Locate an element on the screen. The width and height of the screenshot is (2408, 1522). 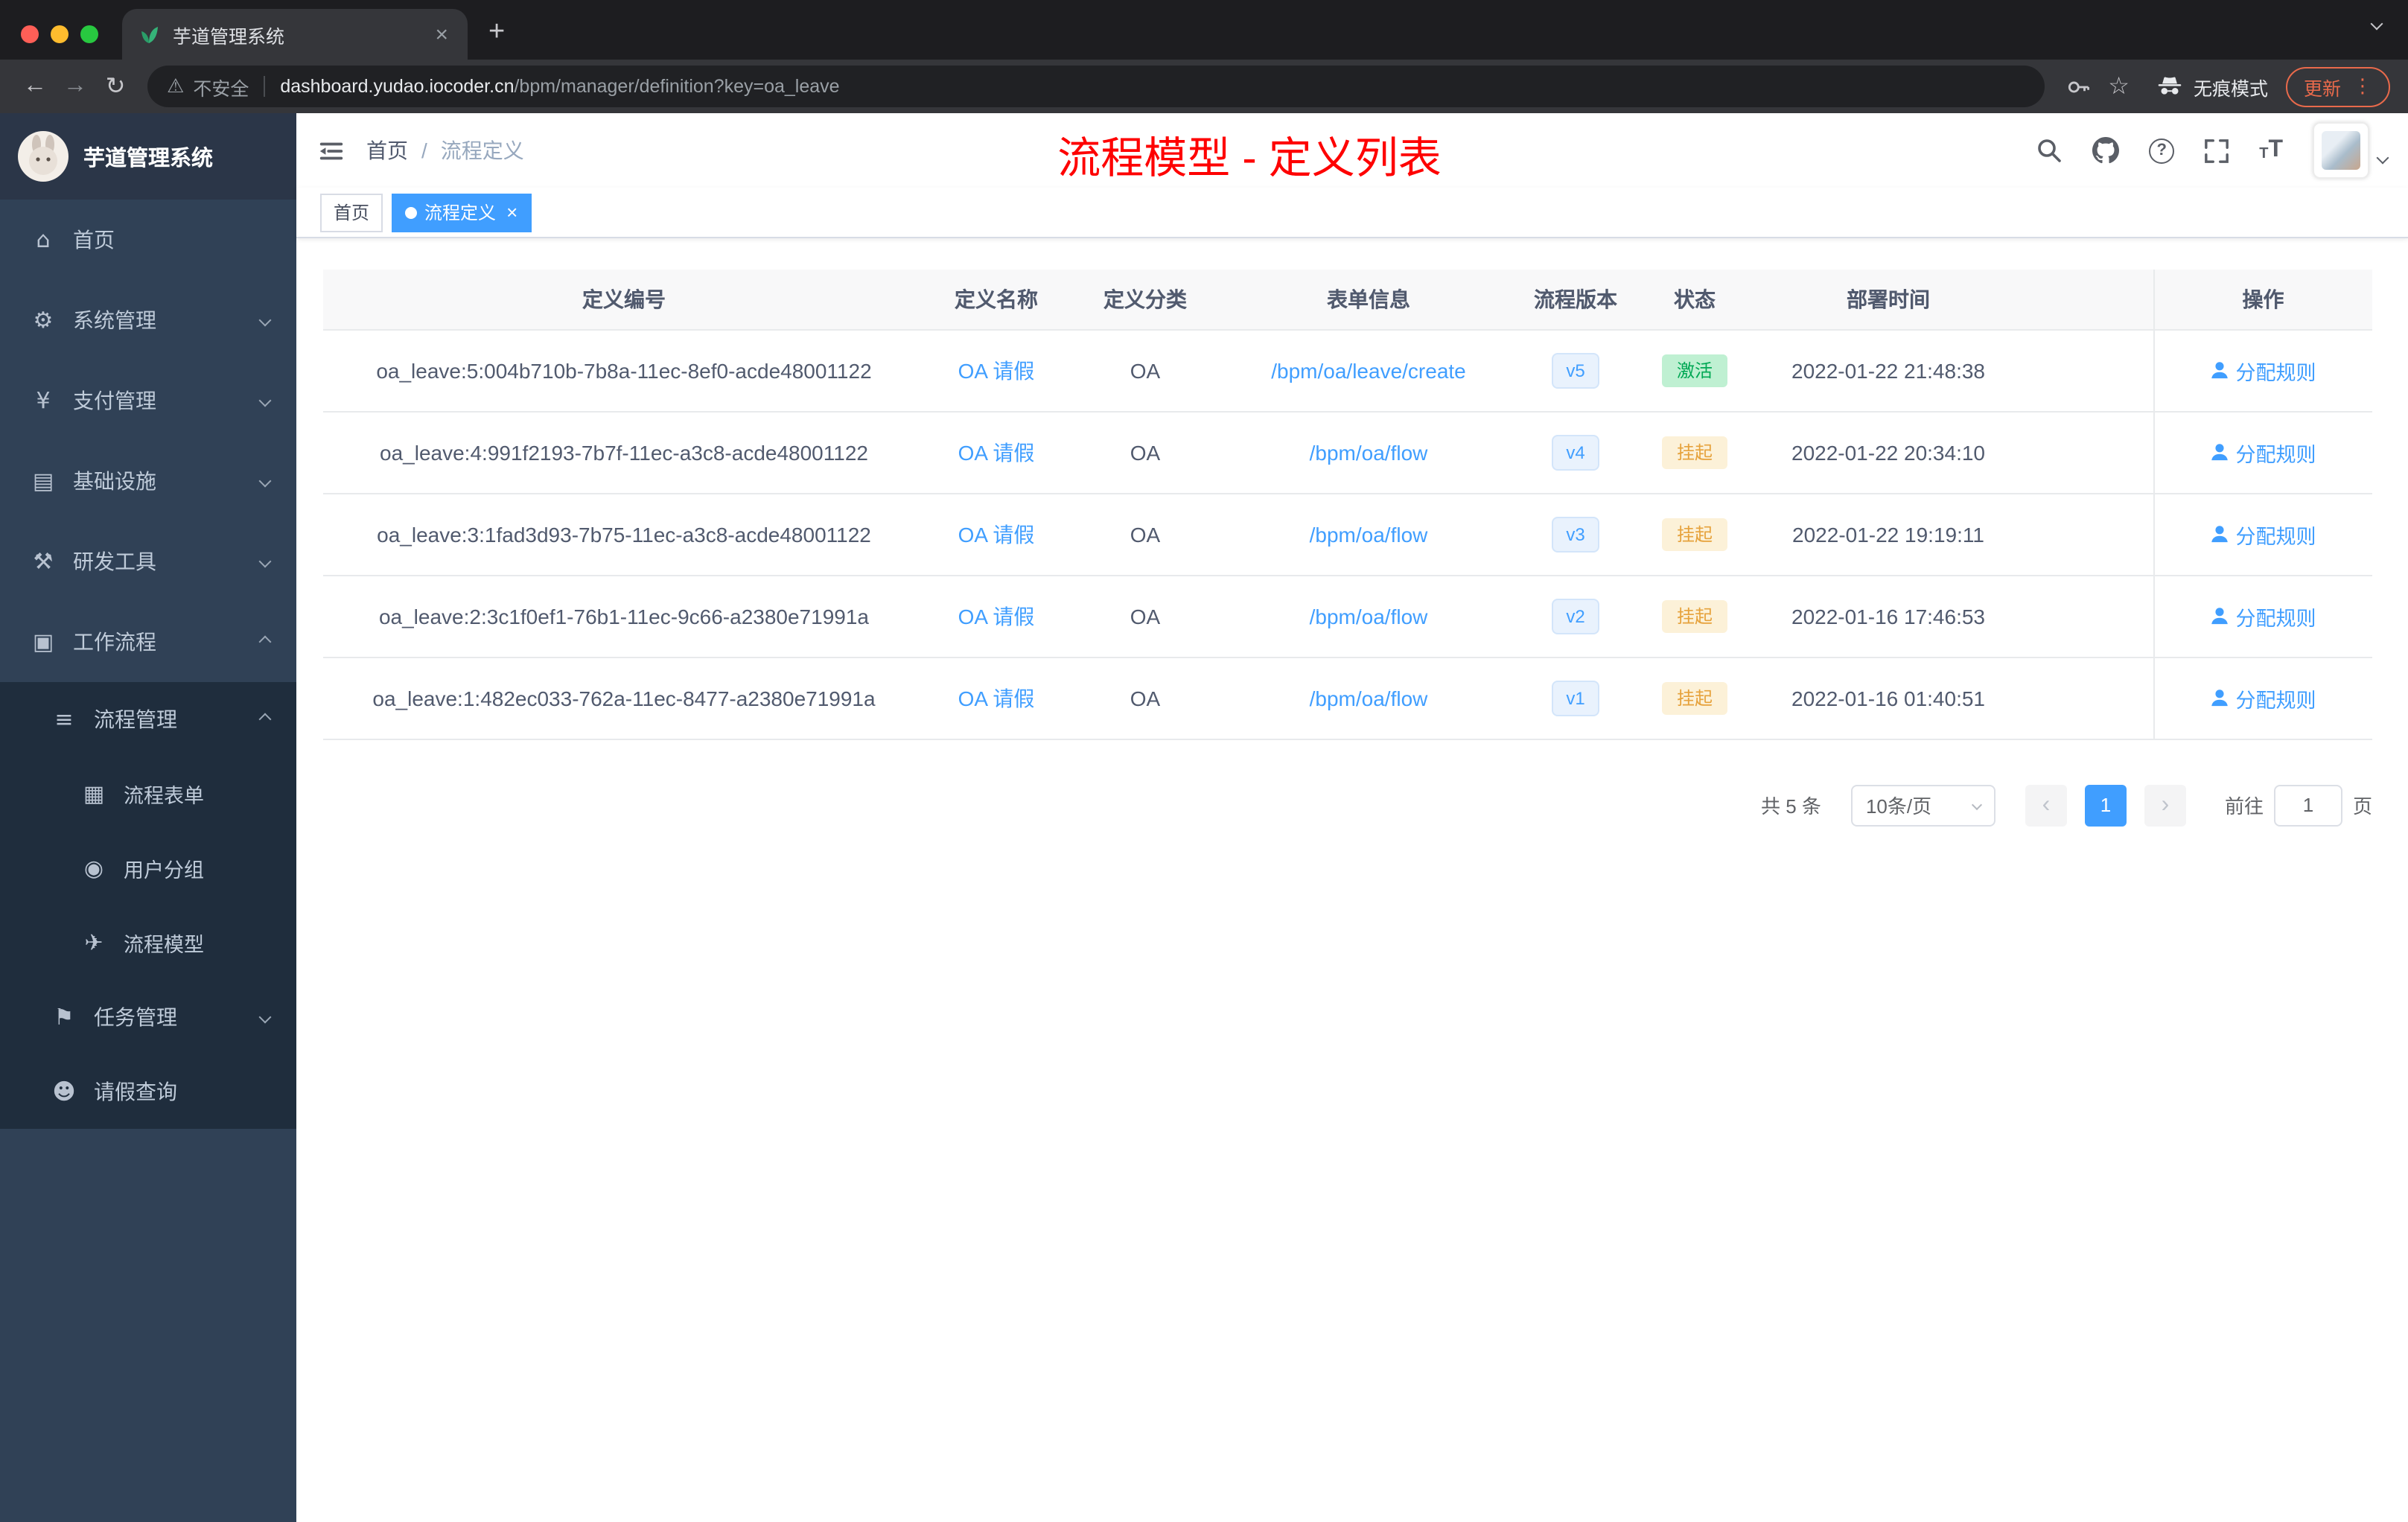
sidebar-item-label: 首页 is located at coordinates (94, 240).